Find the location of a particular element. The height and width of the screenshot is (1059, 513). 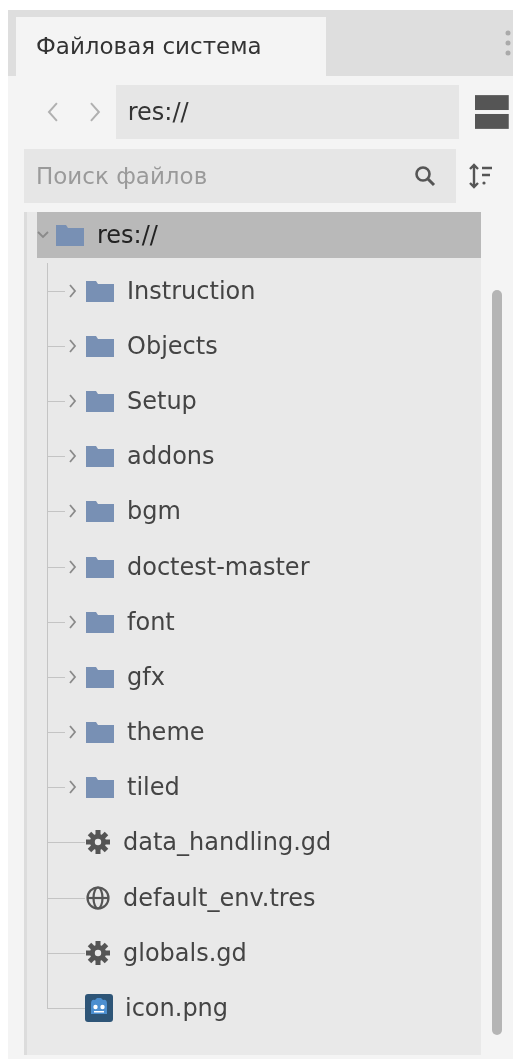

item-label: globals.gd is located at coordinates (185, 953).